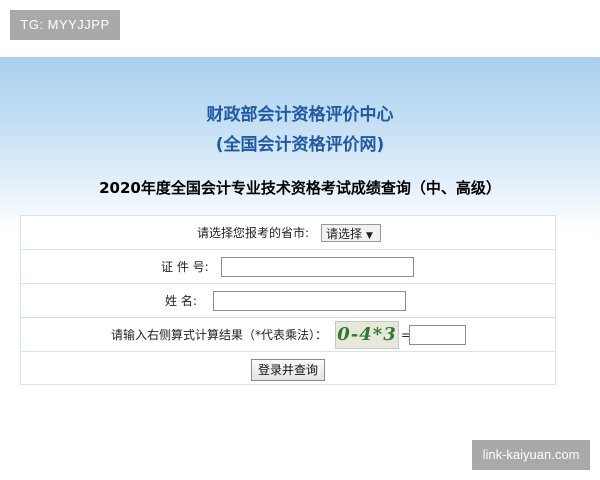 The width and height of the screenshot is (600, 480). I want to click on submit-row: 登录并查询, so click(288, 369).